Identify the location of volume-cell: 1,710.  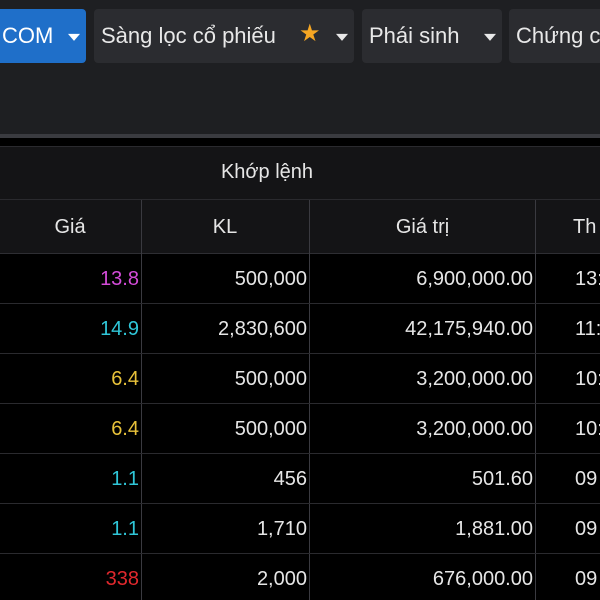
(281, 529).